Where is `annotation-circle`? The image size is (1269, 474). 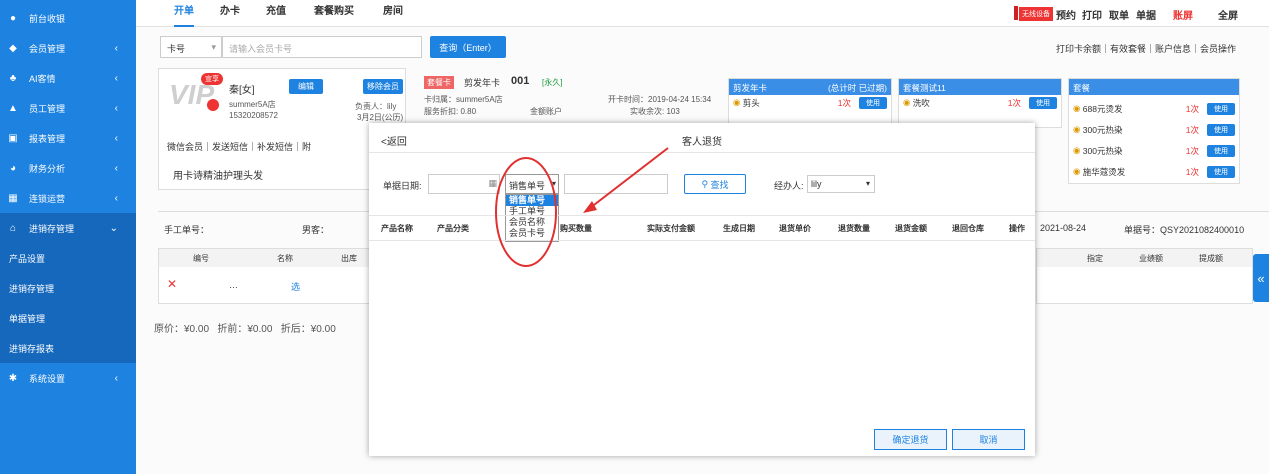
annotation-circle is located at coordinates (526, 212).